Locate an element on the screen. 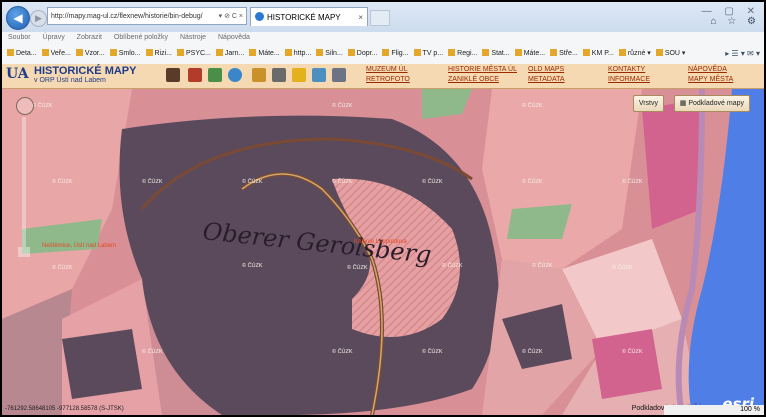  globe-icon is located at coordinates (215, 75).